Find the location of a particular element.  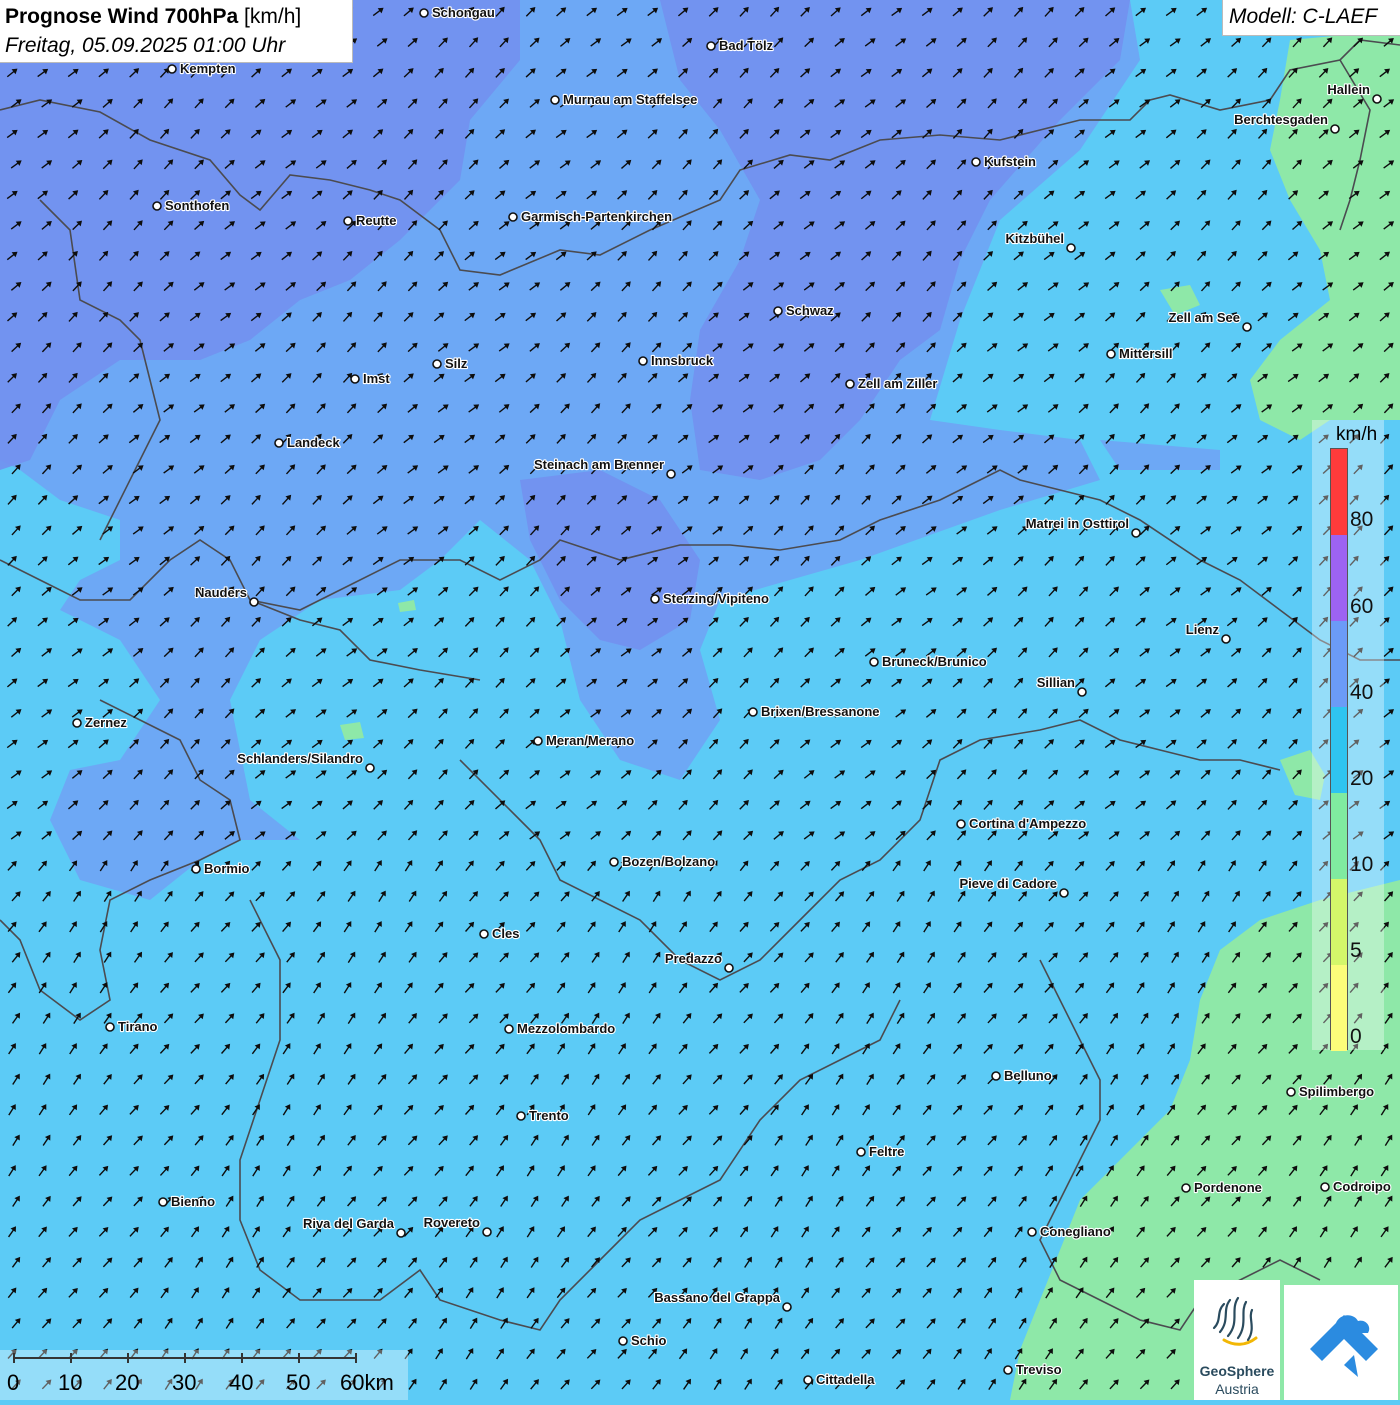

city-label: Schlanders/Silandro is located at coordinates (300, 758).